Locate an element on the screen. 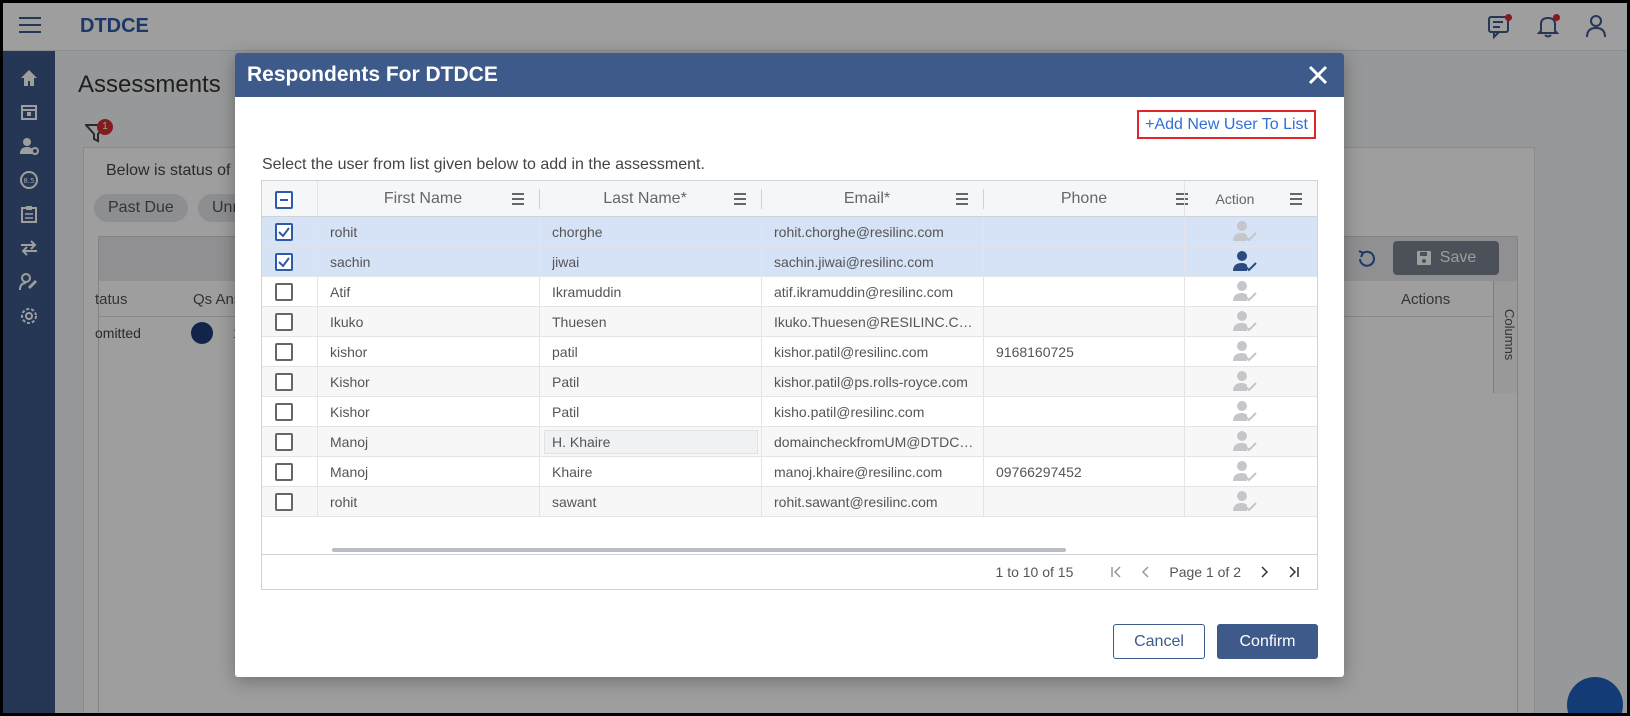 This screenshot has height=716, width=1630. email-cell: kishor.patil@resilinc.com is located at coordinates (851, 352).